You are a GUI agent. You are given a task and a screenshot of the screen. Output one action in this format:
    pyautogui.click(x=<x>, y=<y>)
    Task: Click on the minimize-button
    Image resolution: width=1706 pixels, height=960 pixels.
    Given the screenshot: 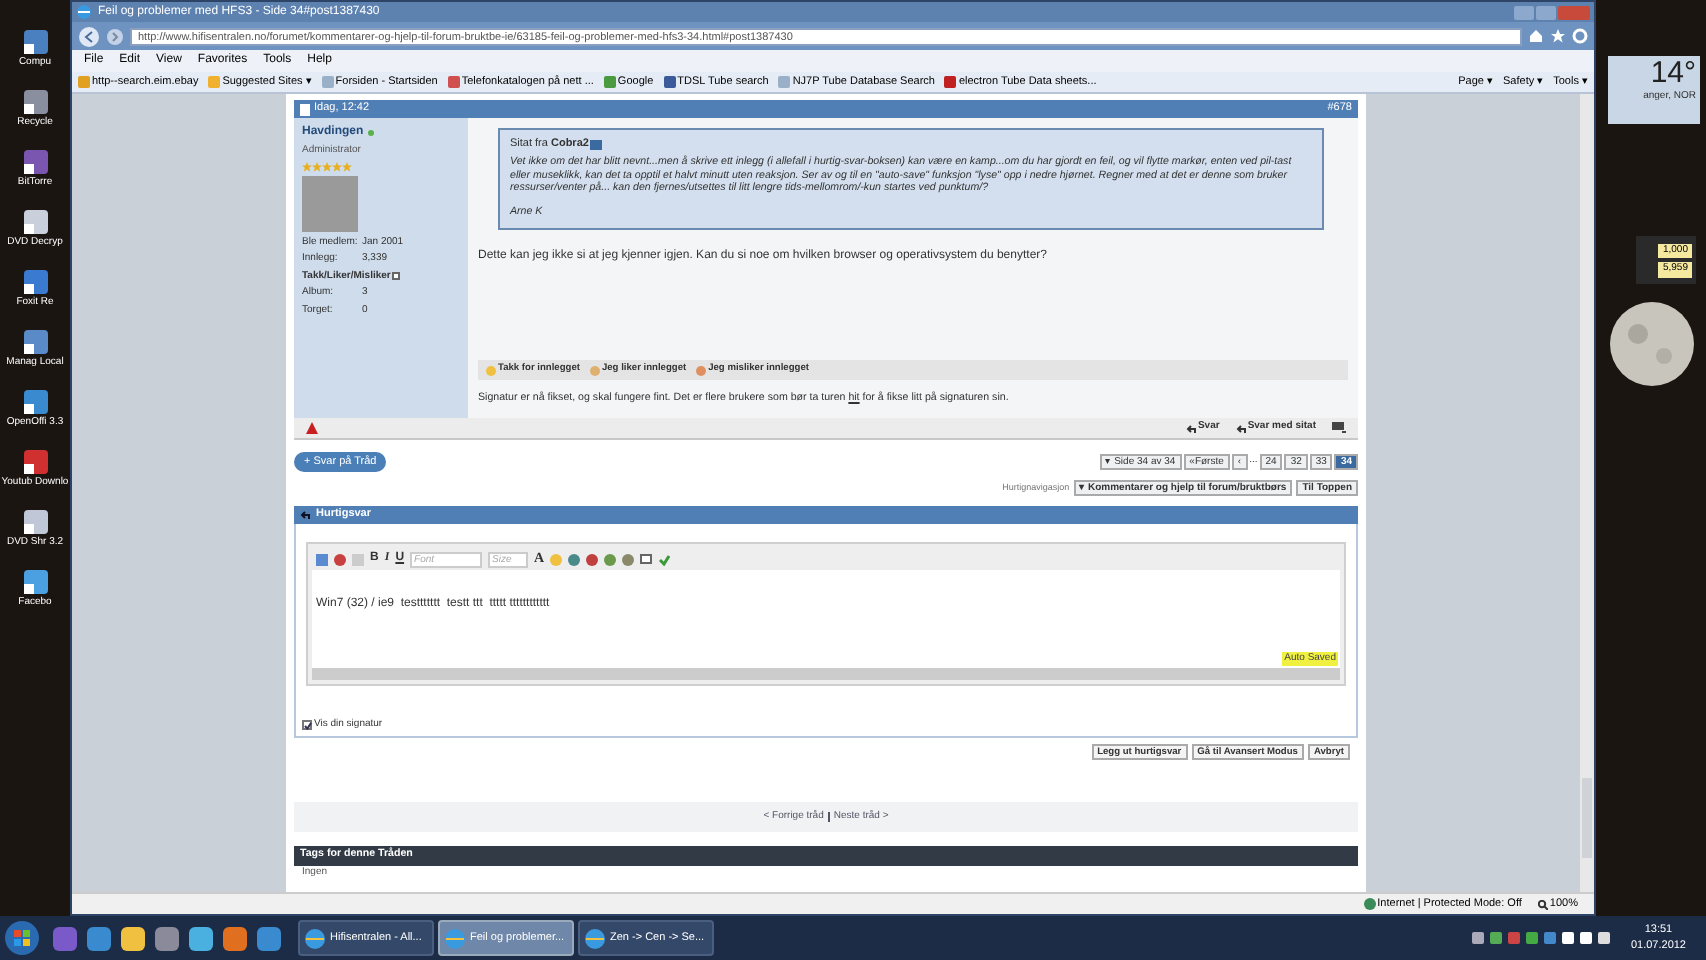 What is the action you would take?
    pyautogui.click(x=1524, y=12)
    